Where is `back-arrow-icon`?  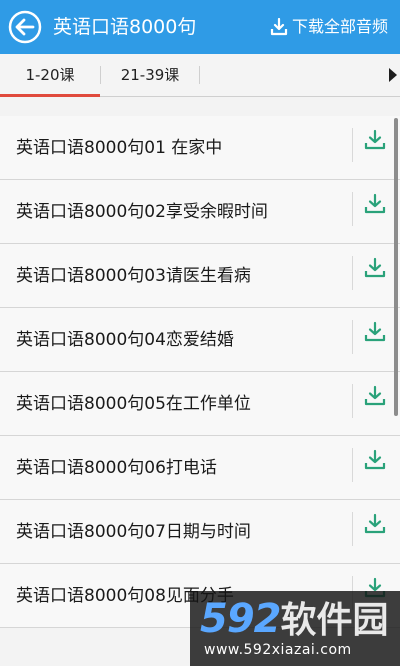
back-arrow-icon is located at coordinates (25, 27).